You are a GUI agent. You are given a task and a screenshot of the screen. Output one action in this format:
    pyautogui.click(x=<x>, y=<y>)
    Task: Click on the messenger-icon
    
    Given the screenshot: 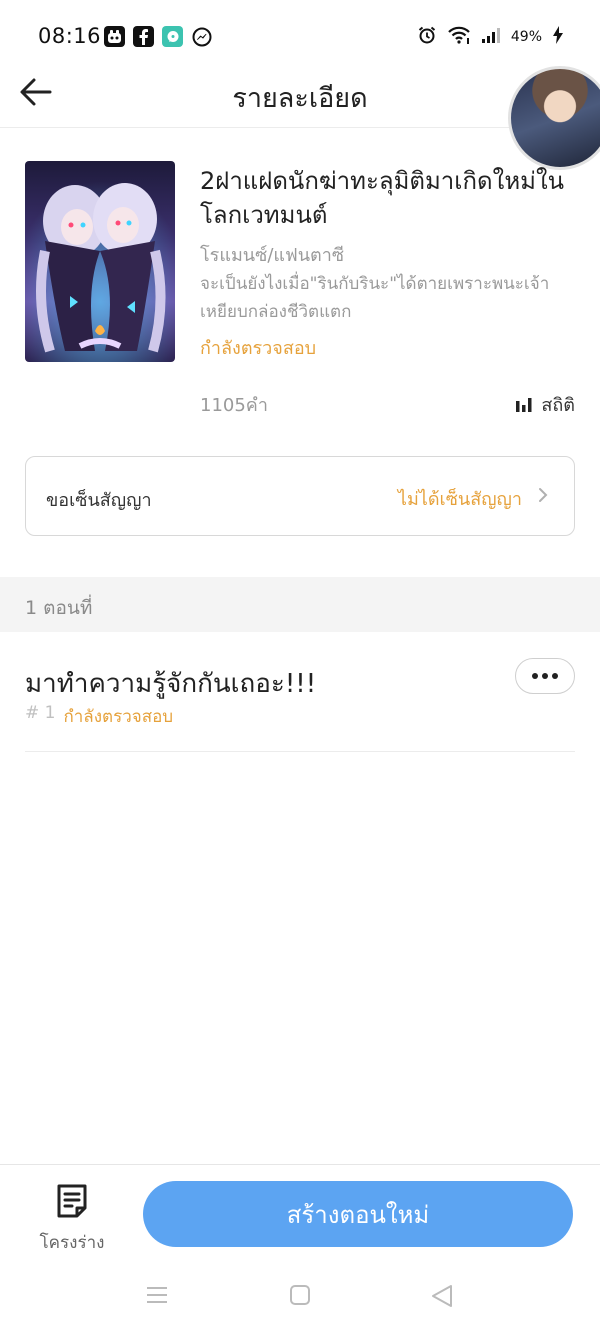 What is the action you would take?
    pyautogui.click(x=201, y=36)
    